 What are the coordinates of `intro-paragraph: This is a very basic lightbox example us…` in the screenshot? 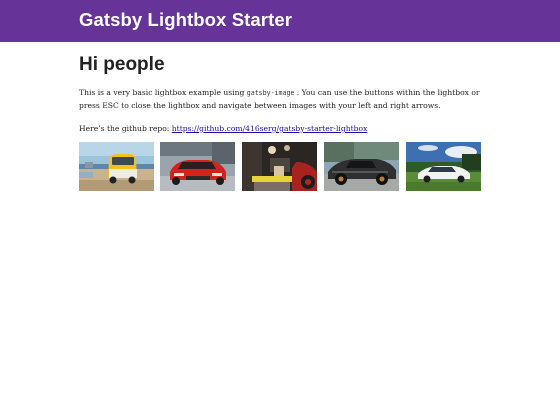 It's located at (280, 99).